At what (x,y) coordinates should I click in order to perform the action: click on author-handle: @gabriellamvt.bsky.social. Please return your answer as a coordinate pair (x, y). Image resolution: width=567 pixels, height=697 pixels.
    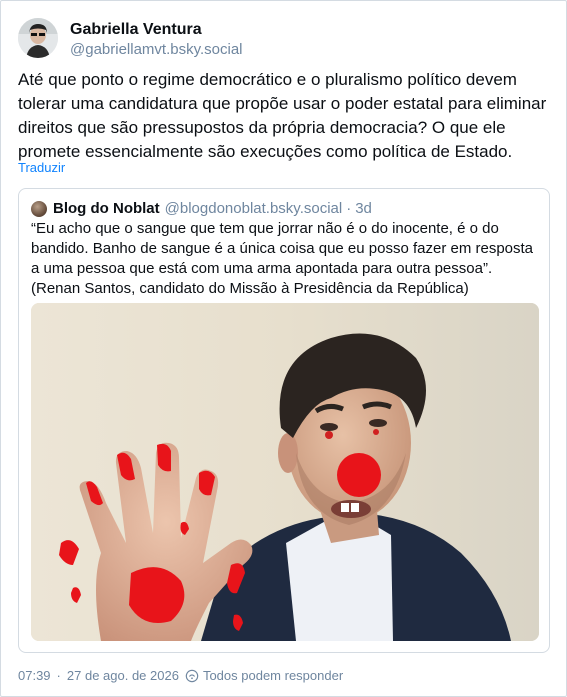
    Looking at the image, I should click on (156, 50).